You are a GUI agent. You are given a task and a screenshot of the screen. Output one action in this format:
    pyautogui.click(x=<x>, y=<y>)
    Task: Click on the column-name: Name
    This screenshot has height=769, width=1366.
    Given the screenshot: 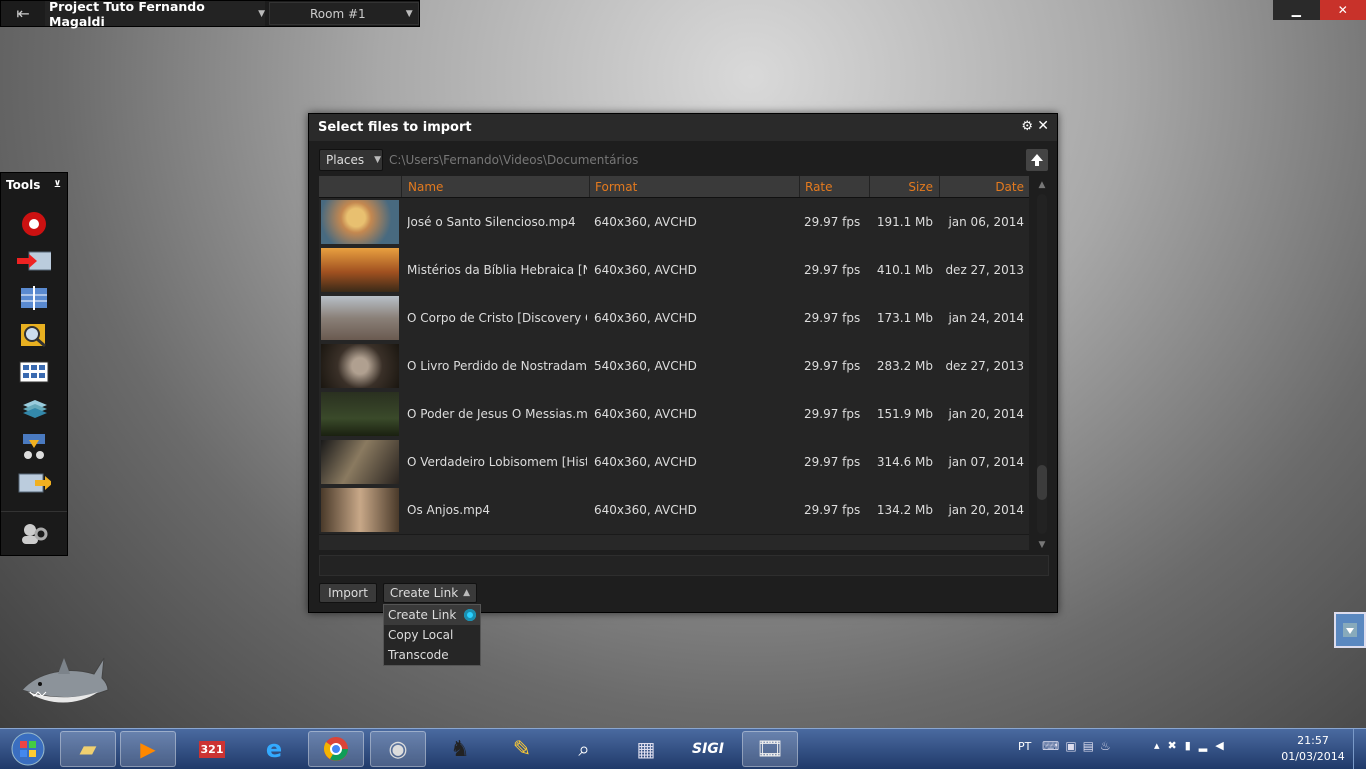 What is the action you would take?
    pyautogui.click(x=495, y=186)
    